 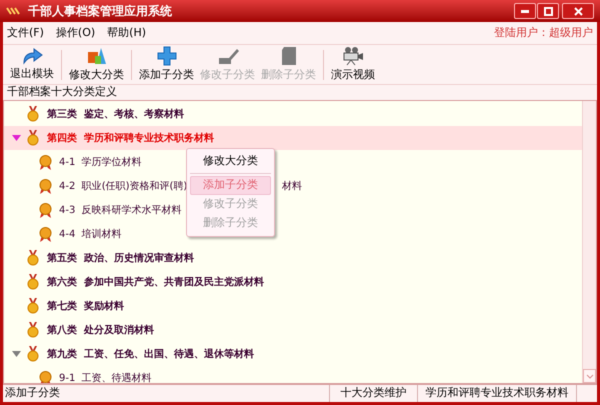 What do you see at coordinates (293, 114) in the screenshot?
I see `tree-item: 第三类 鉴定、考核、考察材料` at bounding box center [293, 114].